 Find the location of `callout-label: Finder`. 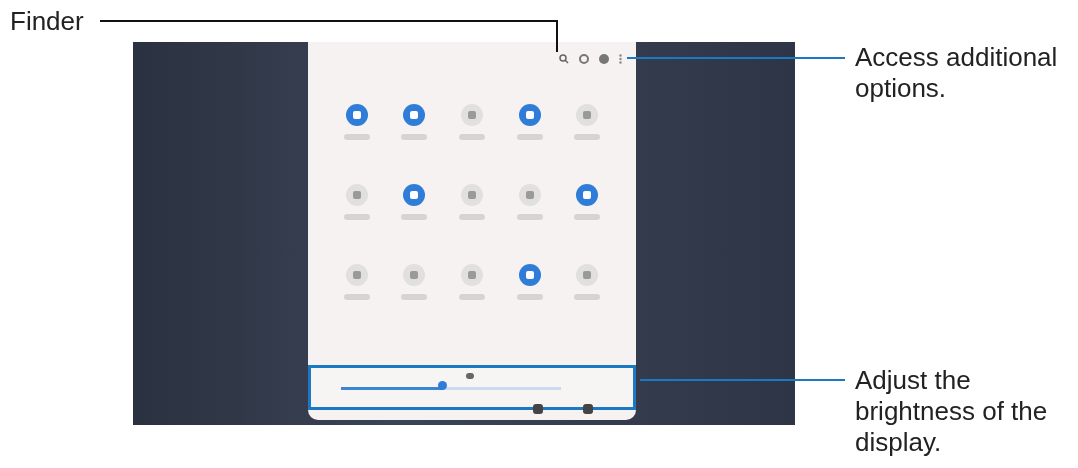

callout-label: Finder is located at coordinates (47, 21).